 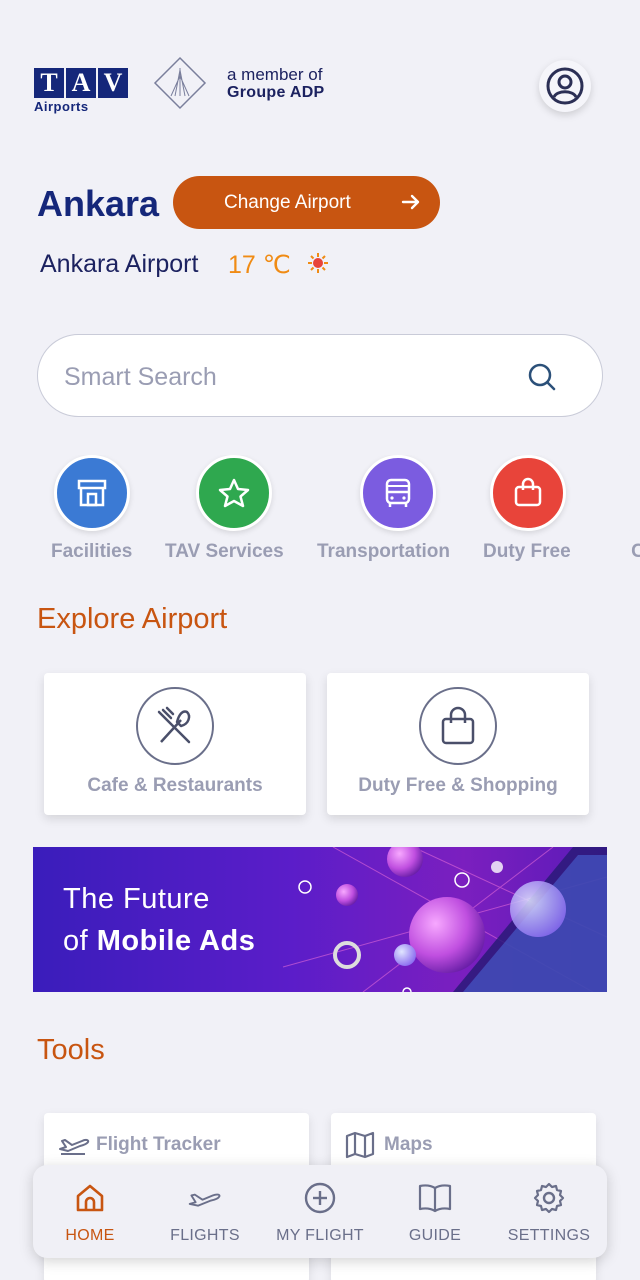 I want to click on shopping-bag-glyph, so click(x=458, y=725).